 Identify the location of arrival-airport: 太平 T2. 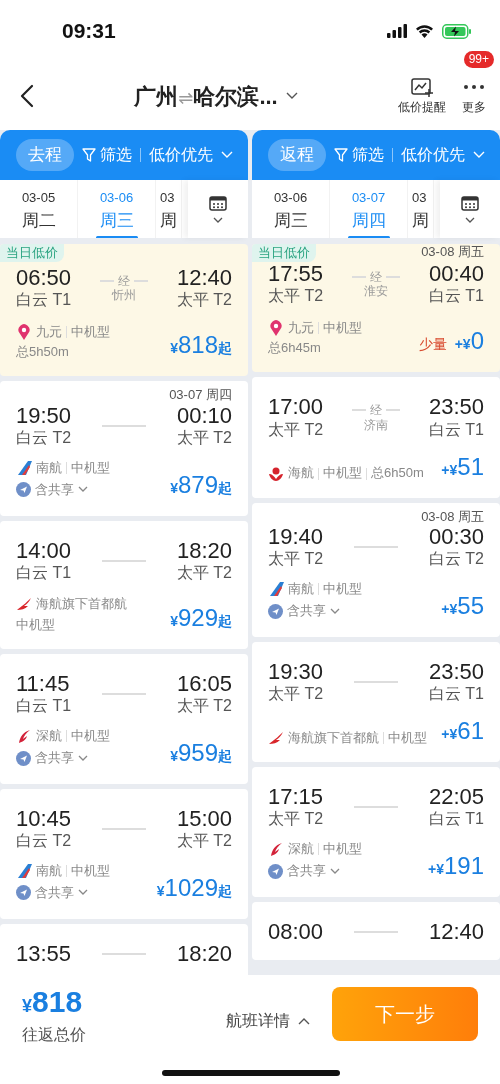
(204, 840).